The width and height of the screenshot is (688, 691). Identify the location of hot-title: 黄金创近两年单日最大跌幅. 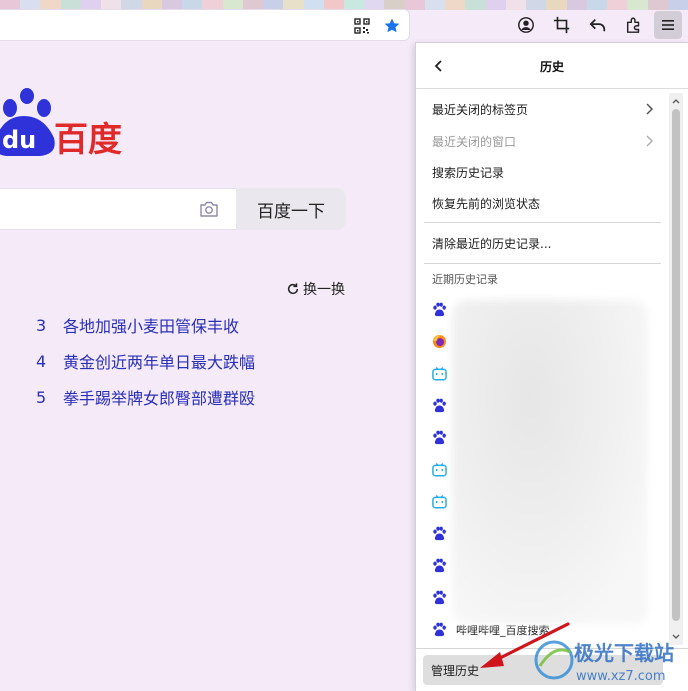
(159, 362).